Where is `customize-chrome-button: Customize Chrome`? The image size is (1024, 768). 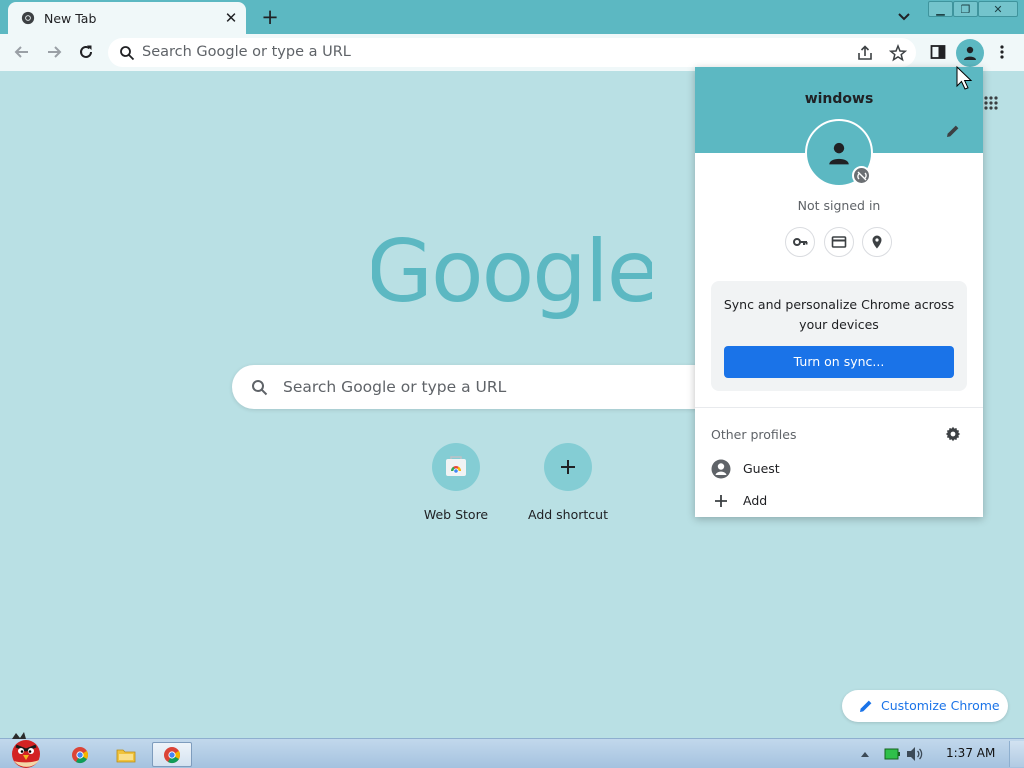
customize-chrome-button: Customize Chrome is located at coordinates (925, 706).